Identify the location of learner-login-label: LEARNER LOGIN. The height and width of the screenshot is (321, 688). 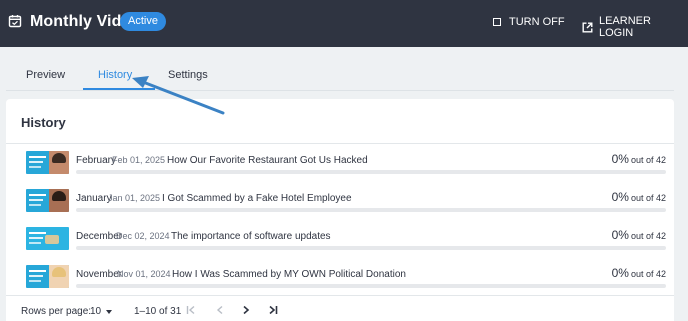
(624, 27).